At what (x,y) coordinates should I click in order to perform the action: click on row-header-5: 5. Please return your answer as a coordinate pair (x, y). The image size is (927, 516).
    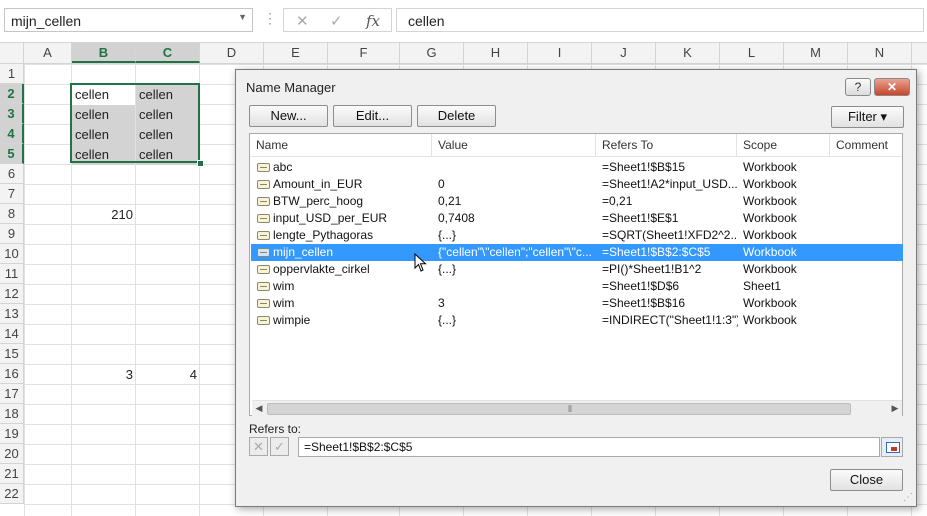
    Looking at the image, I should click on (12, 154).